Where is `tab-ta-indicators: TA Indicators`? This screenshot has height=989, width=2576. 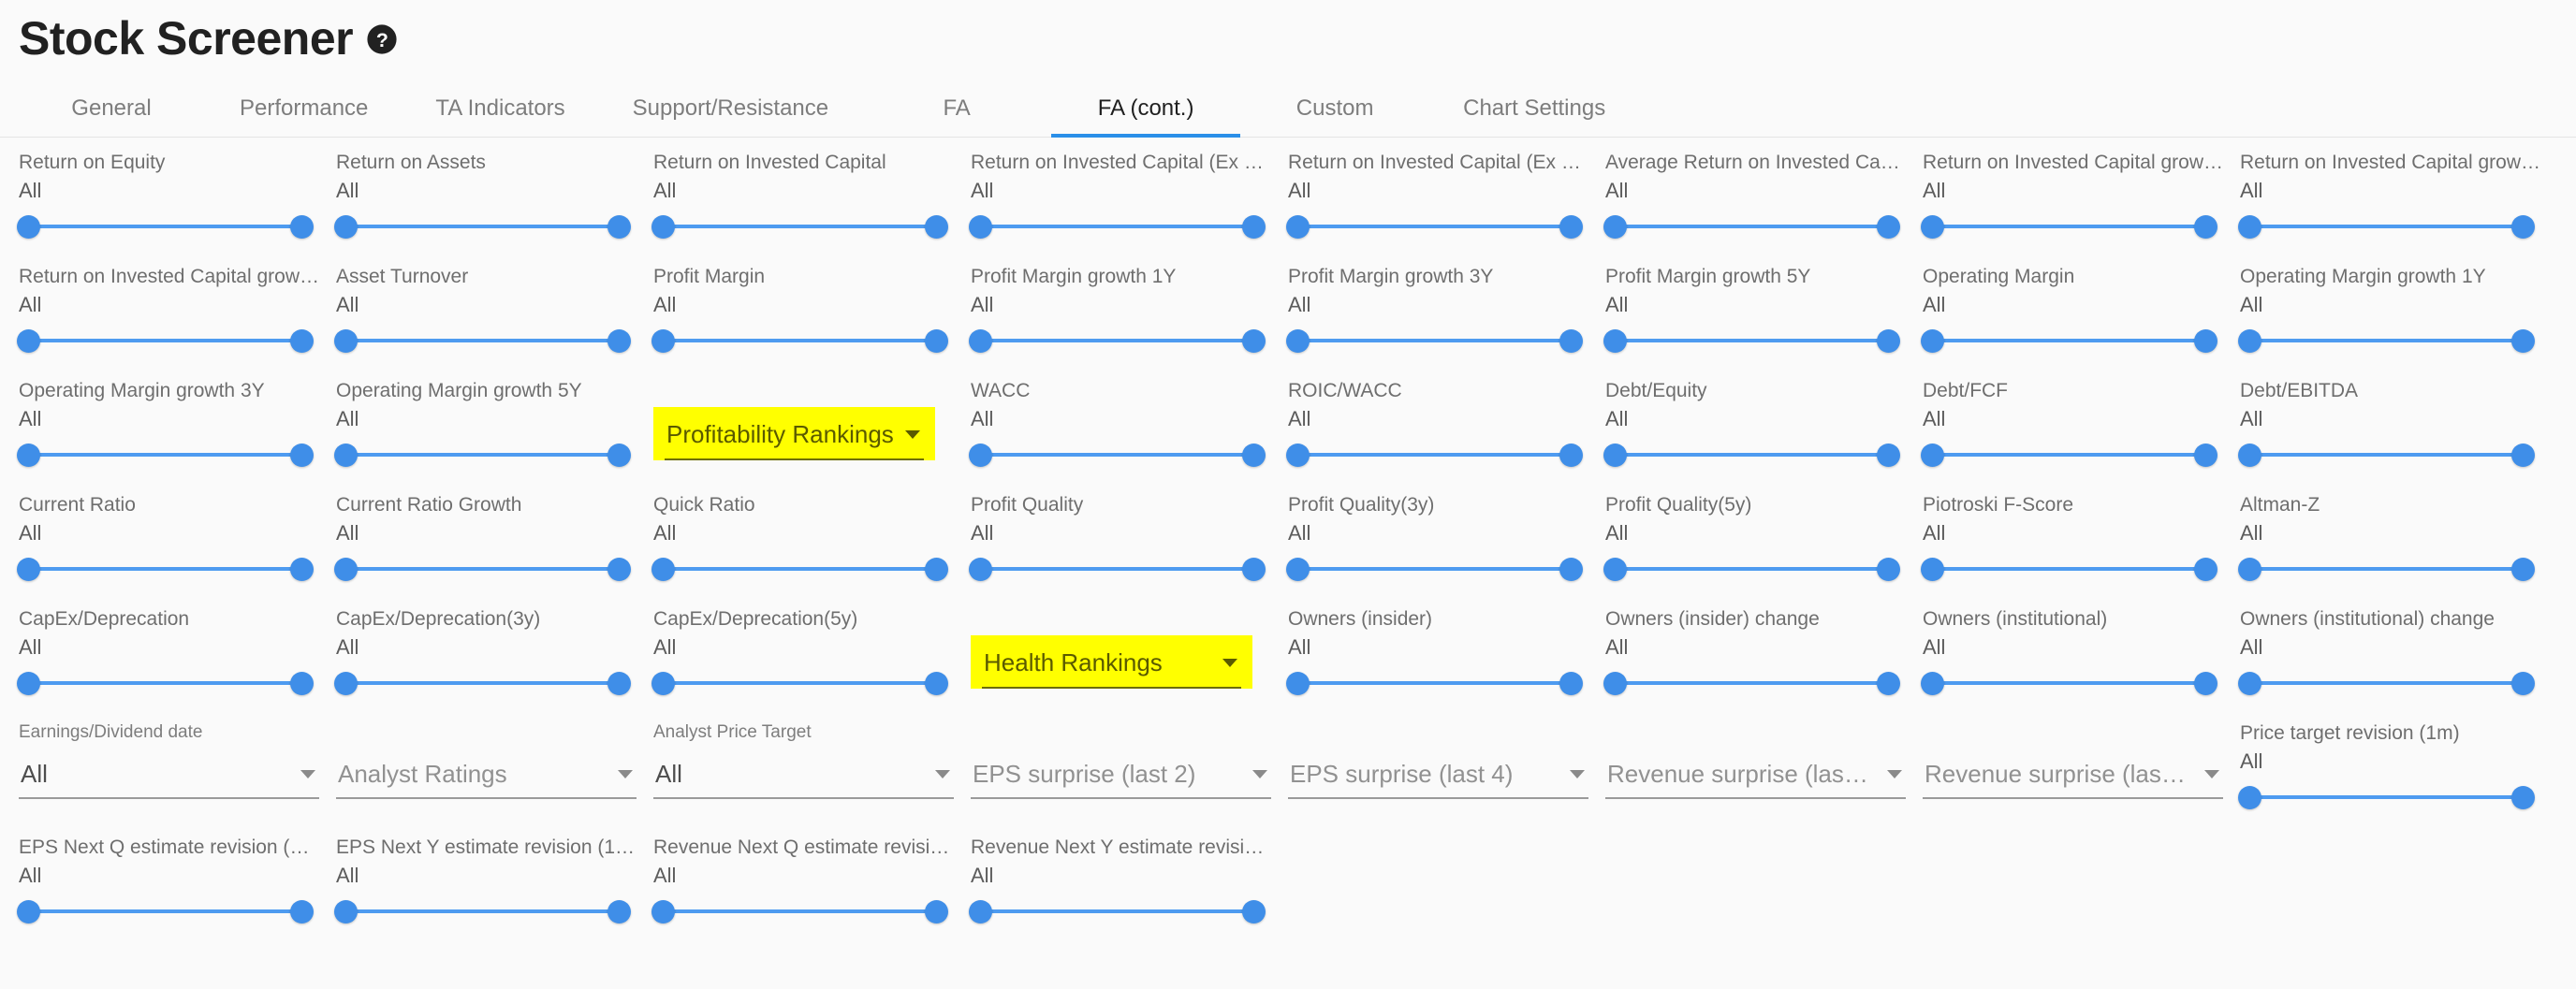 tab-ta-indicators: TA Indicators is located at coordinates (500, 109).